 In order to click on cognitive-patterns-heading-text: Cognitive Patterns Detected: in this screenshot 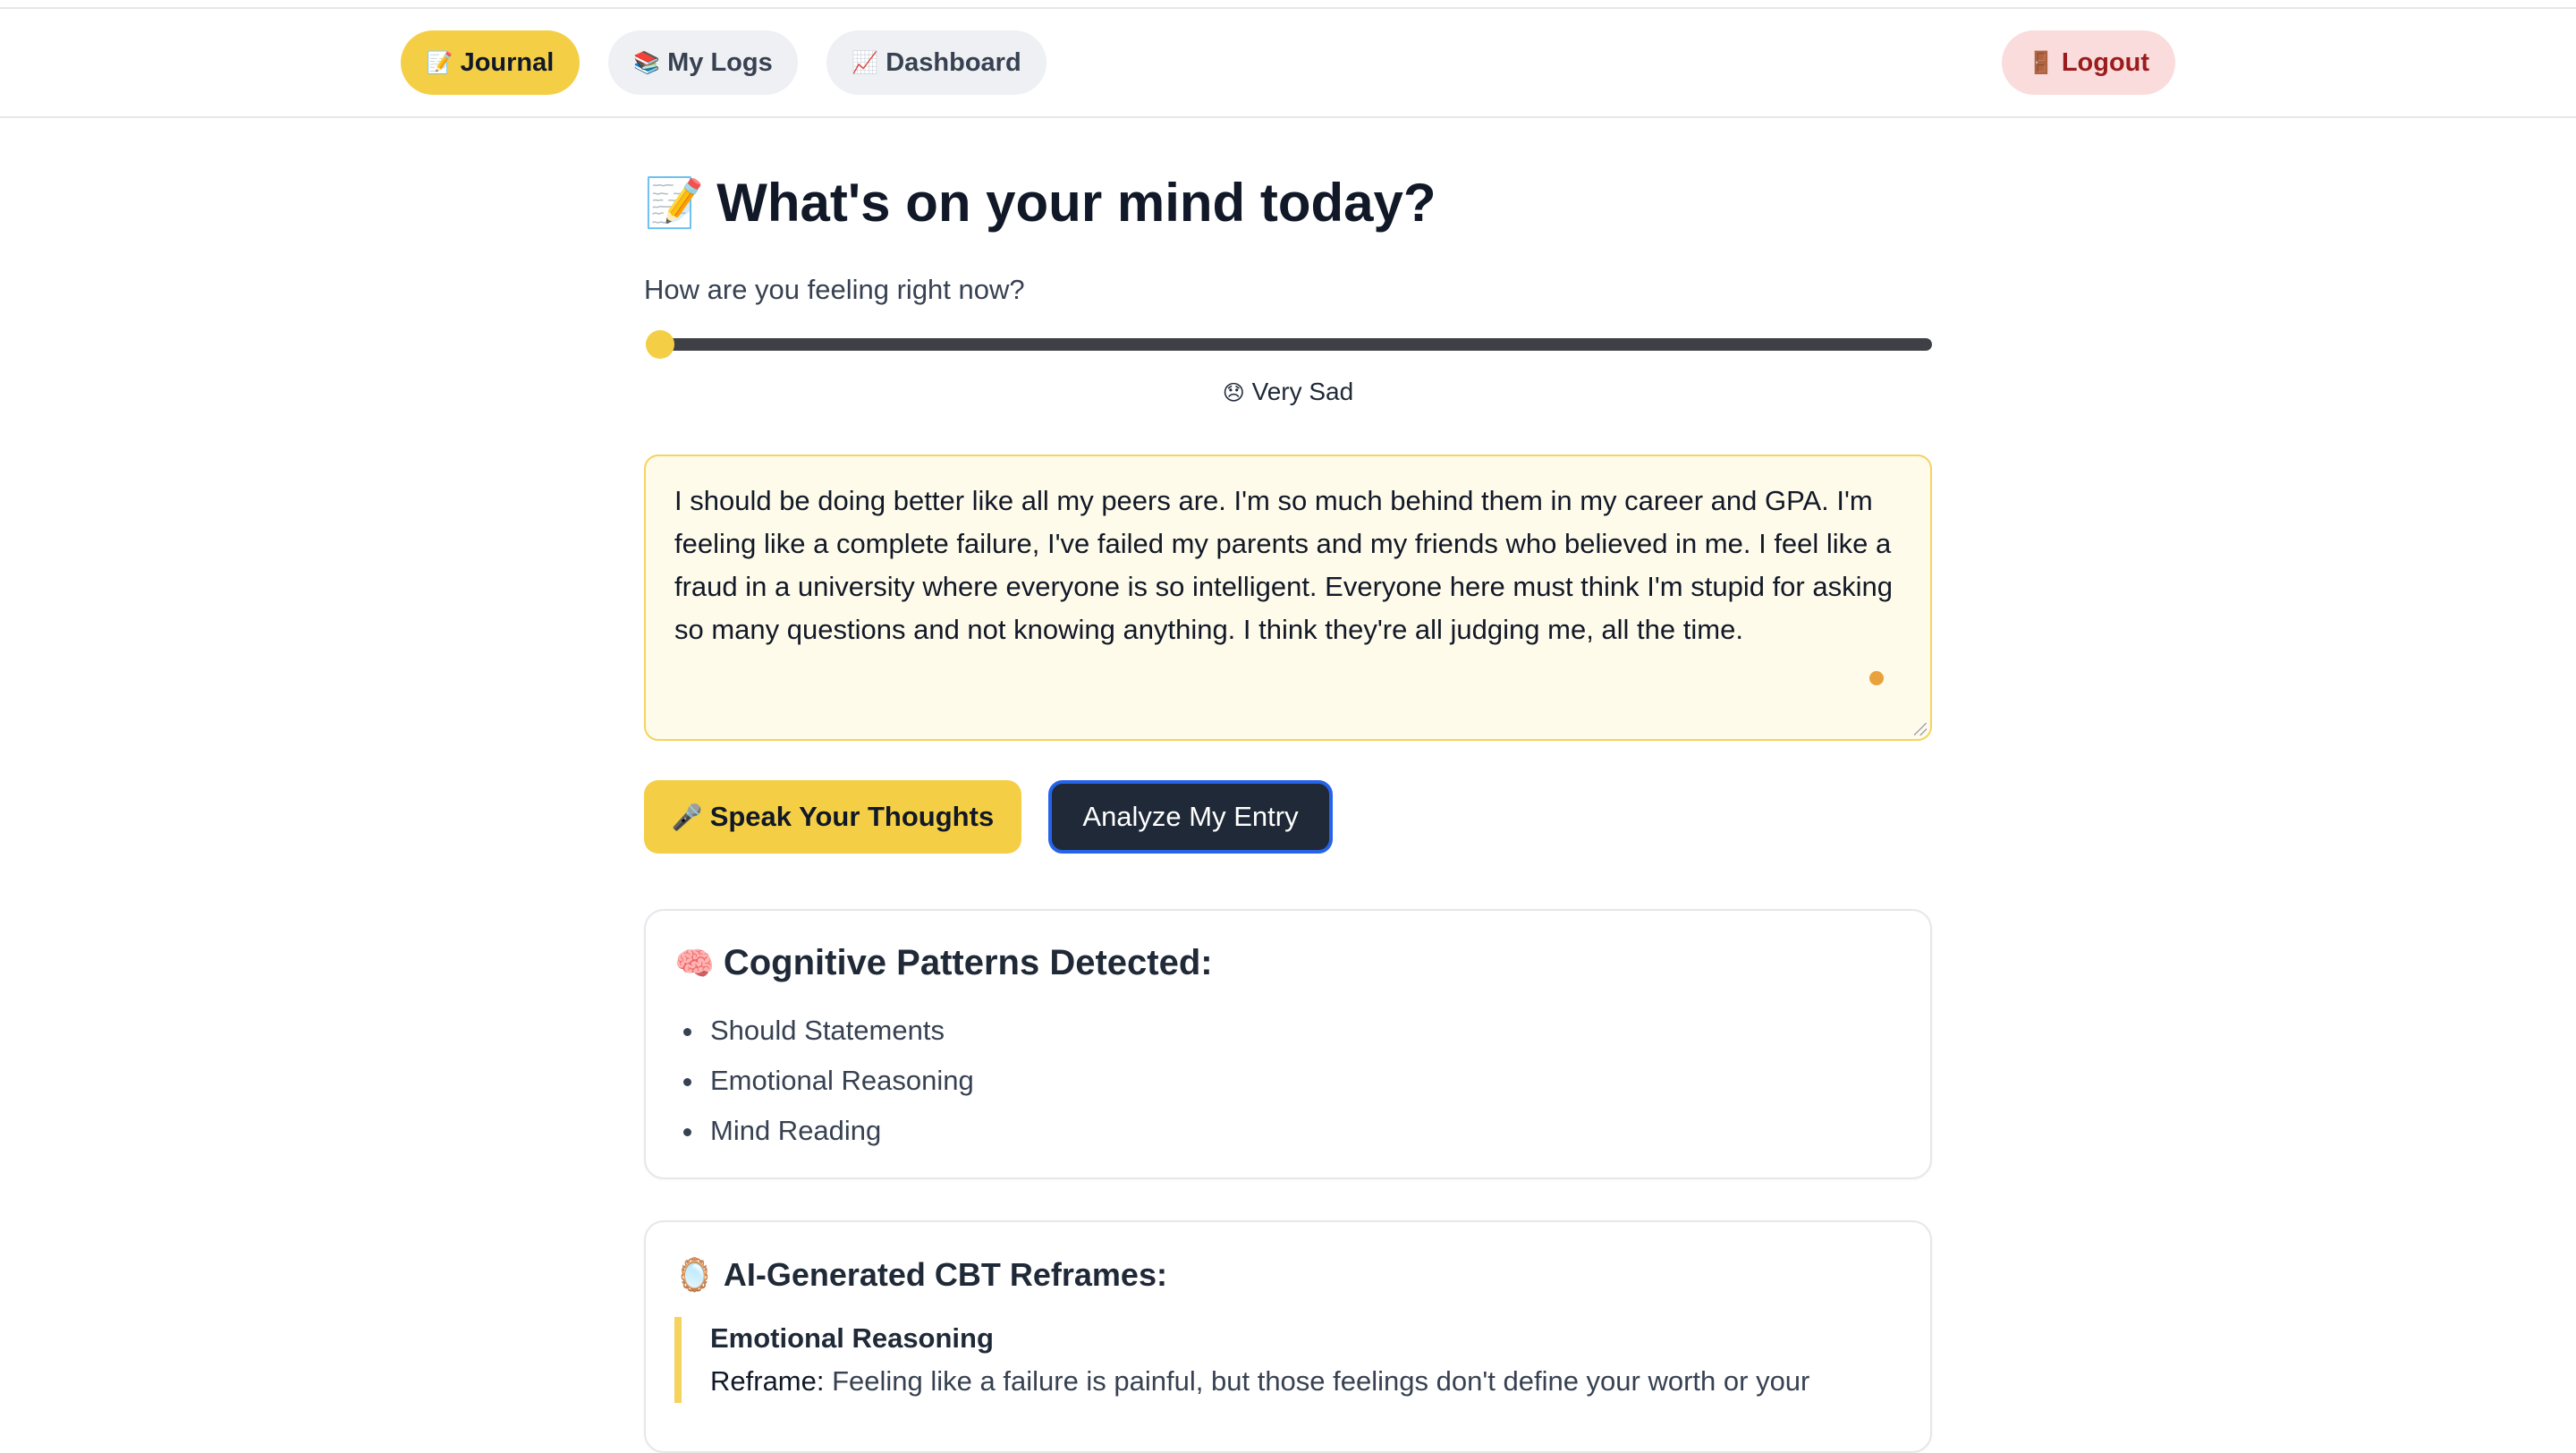, I will do `click(968, 962)`.